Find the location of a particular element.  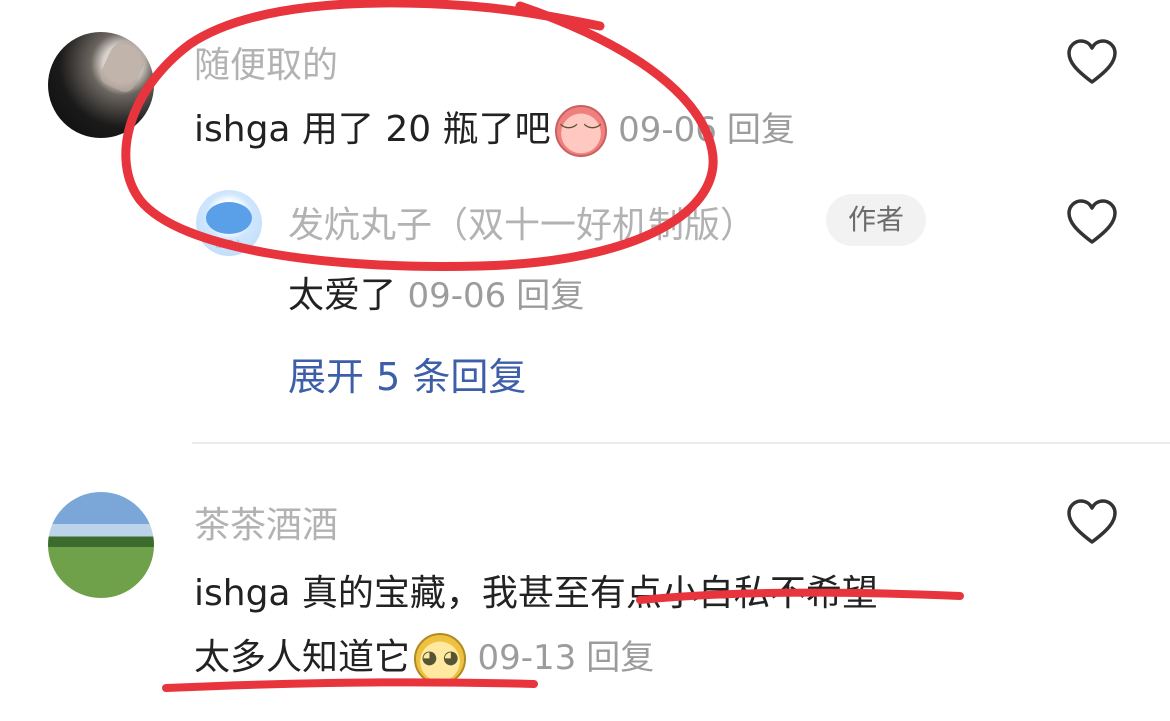

comment-body-line2: 太多人知道它 ◕ ◕ 09-13 回复 is located at coordinates (424, 656).